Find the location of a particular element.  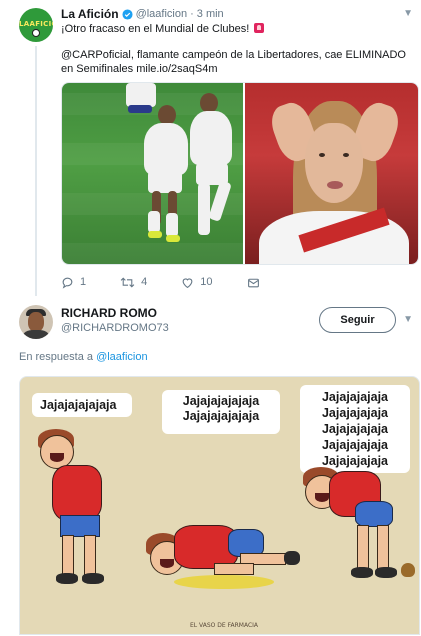

bubble-3-line1: Jajajajajaja is located at coordinates (355, 397).